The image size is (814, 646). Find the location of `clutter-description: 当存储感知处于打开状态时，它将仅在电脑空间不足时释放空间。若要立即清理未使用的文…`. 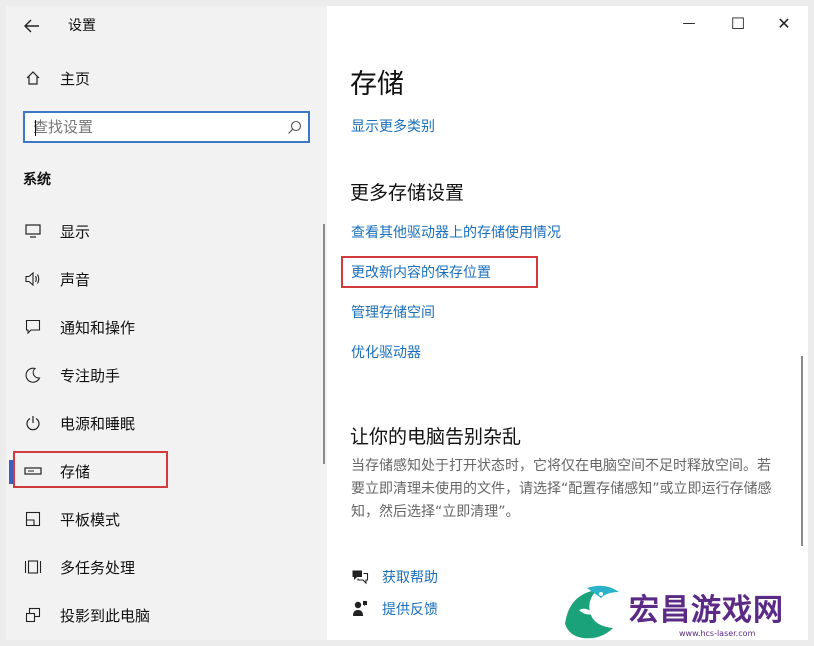

clutter-description: 当存储感知处于打开状态时，它将仅在电脑空间不足时释放空间。若要立即清理未使用的文… is located at coordinates (561, 489).